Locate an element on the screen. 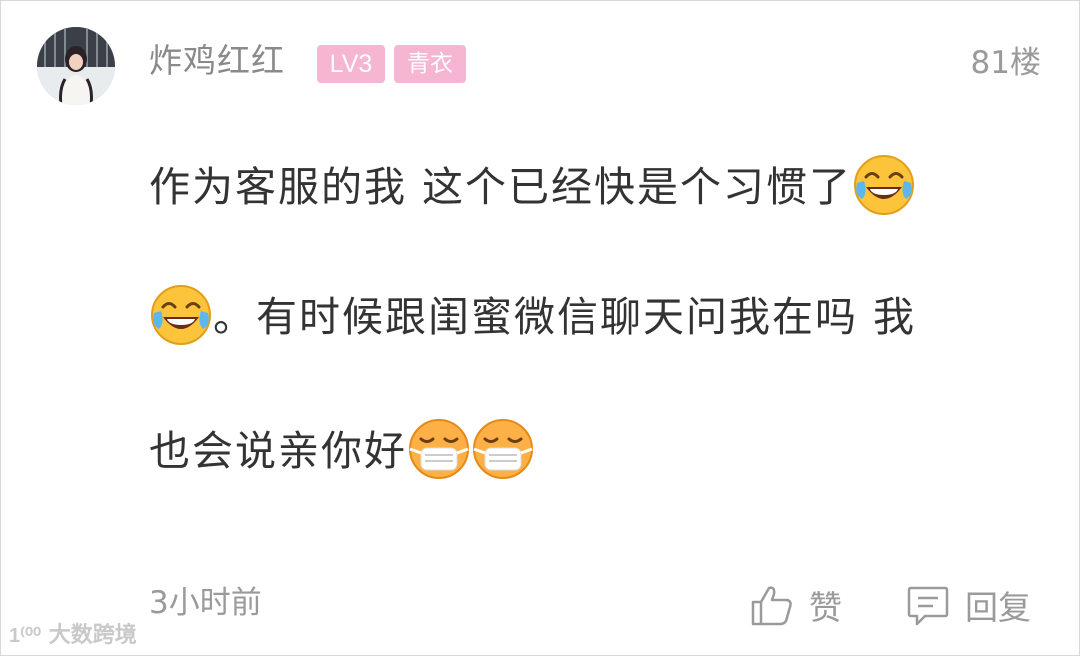  floor-number: 81楼 is located at coordinates (1005, 63).